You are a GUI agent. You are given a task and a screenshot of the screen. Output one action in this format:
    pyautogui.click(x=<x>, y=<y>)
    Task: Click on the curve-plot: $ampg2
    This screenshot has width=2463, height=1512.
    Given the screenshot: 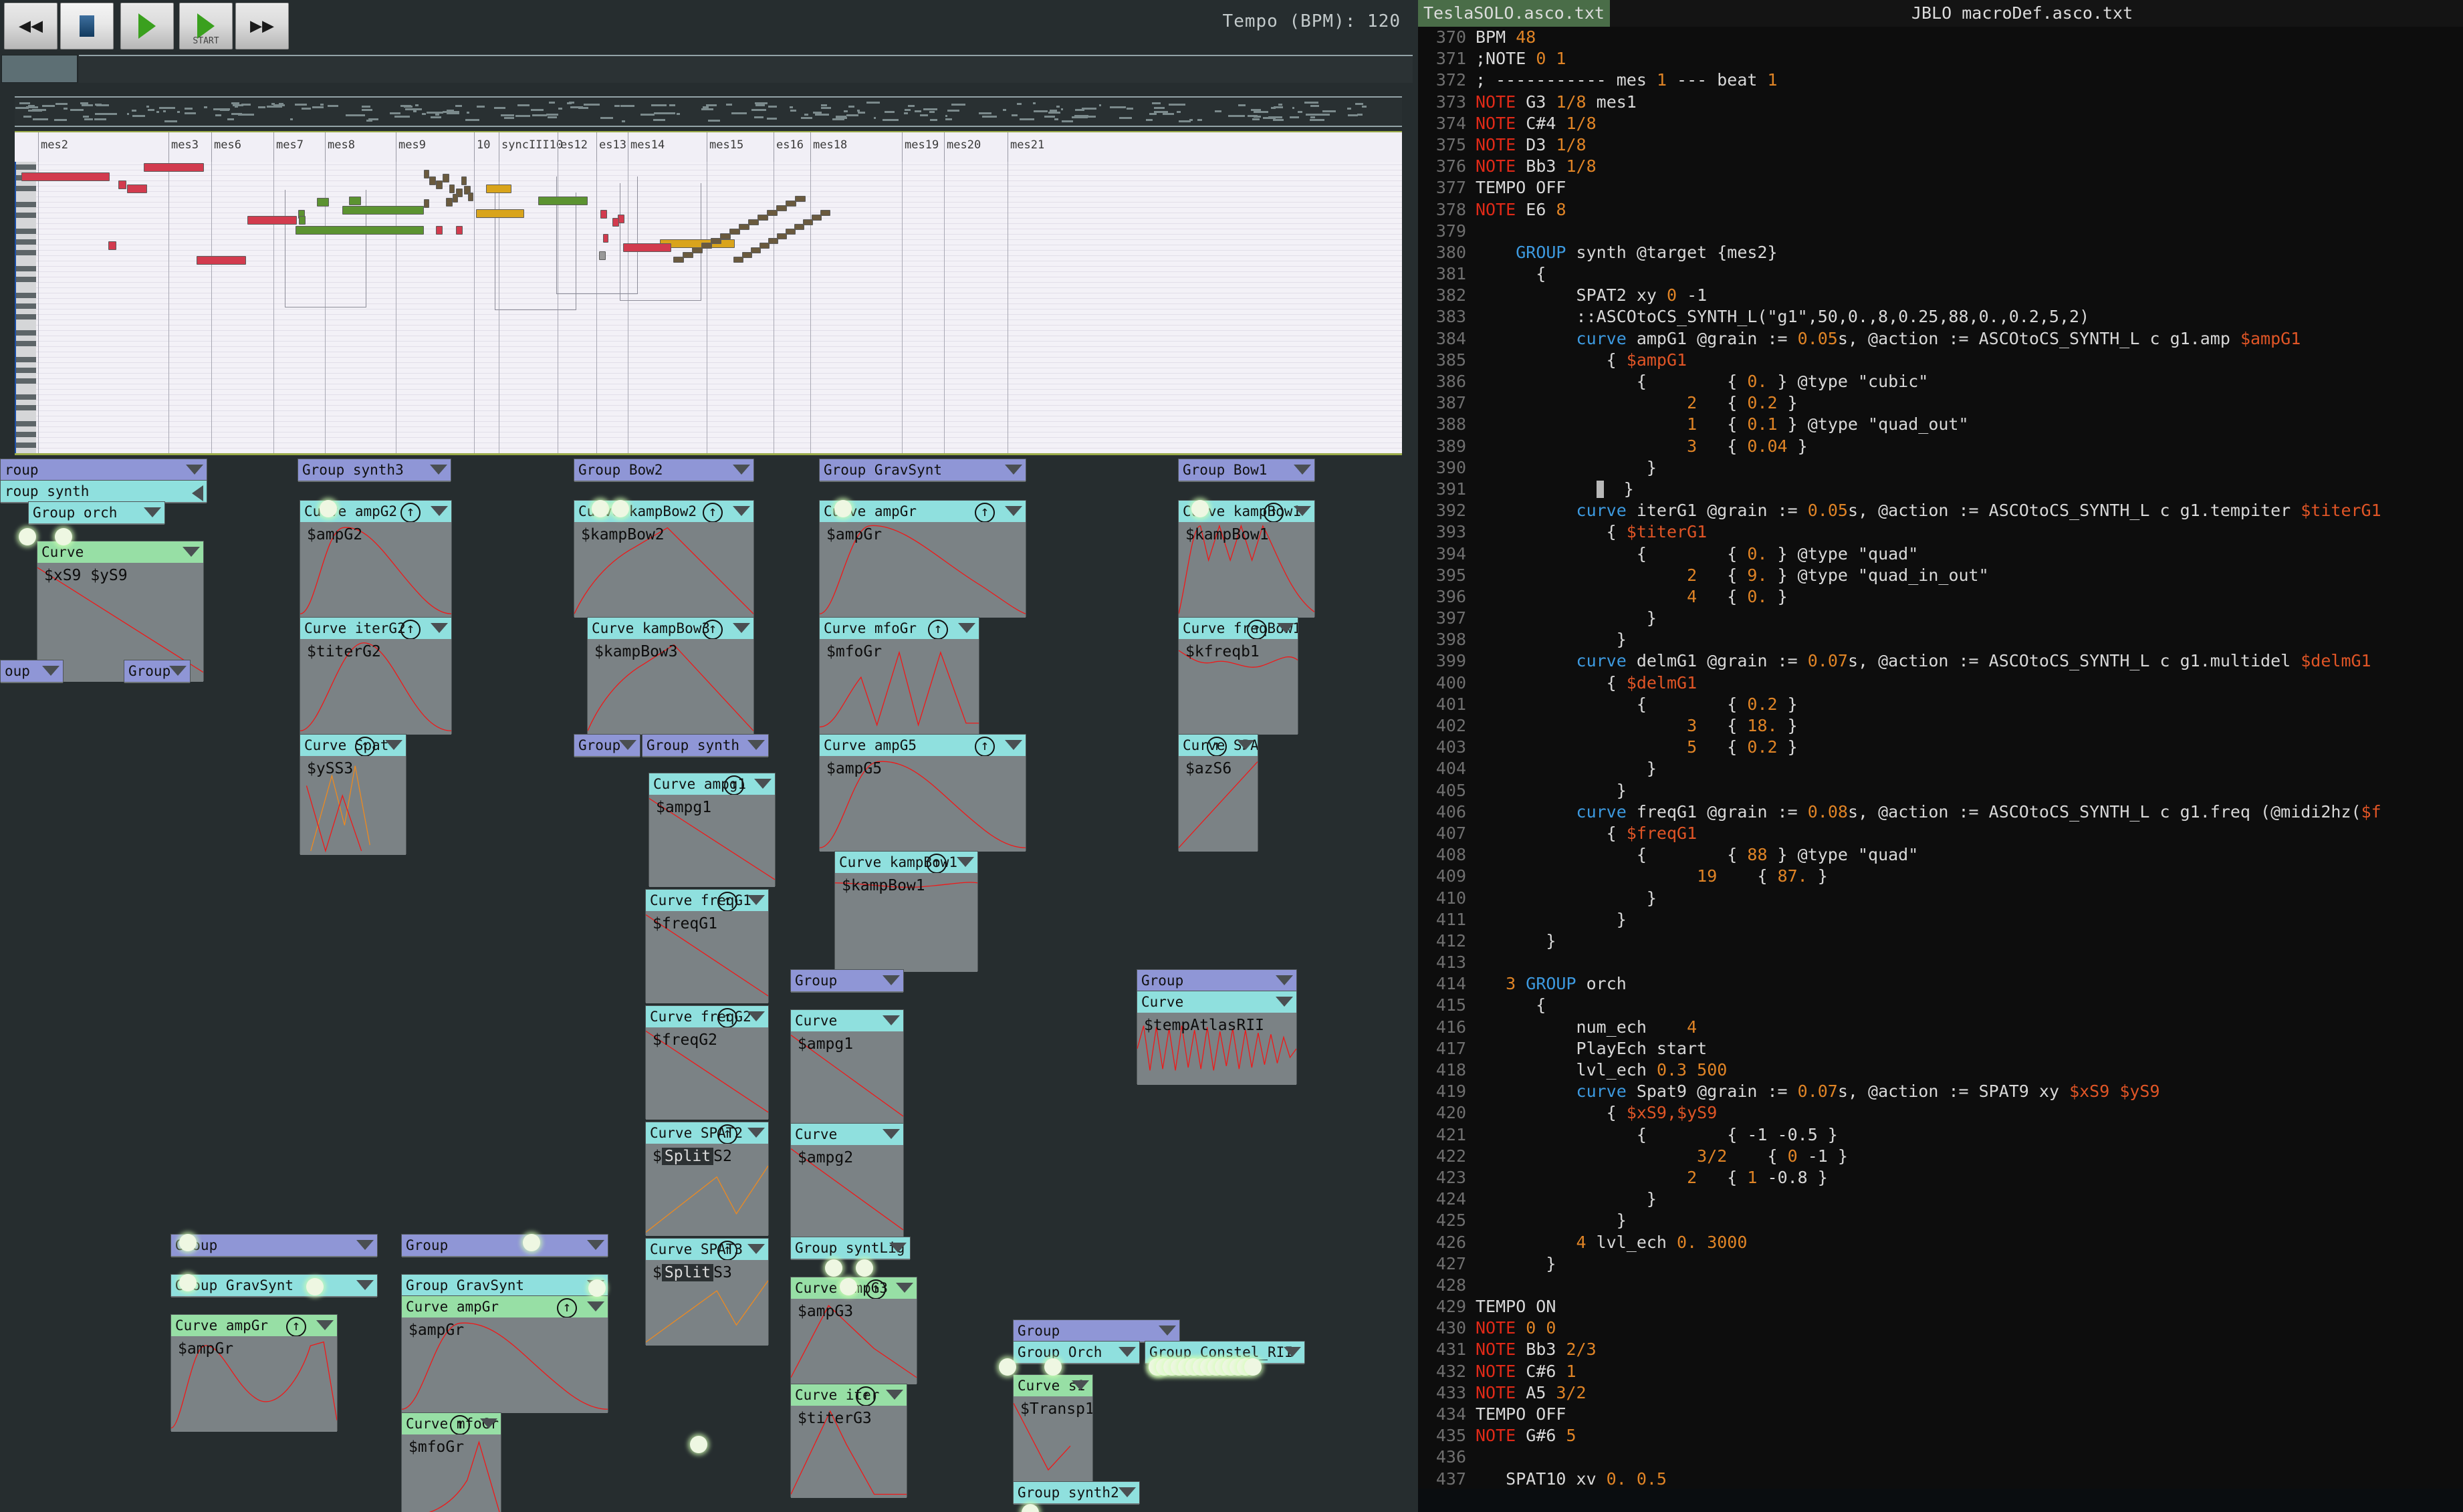 What is the action you would take?
    pyautogui.click(x=847, y=1191)
    